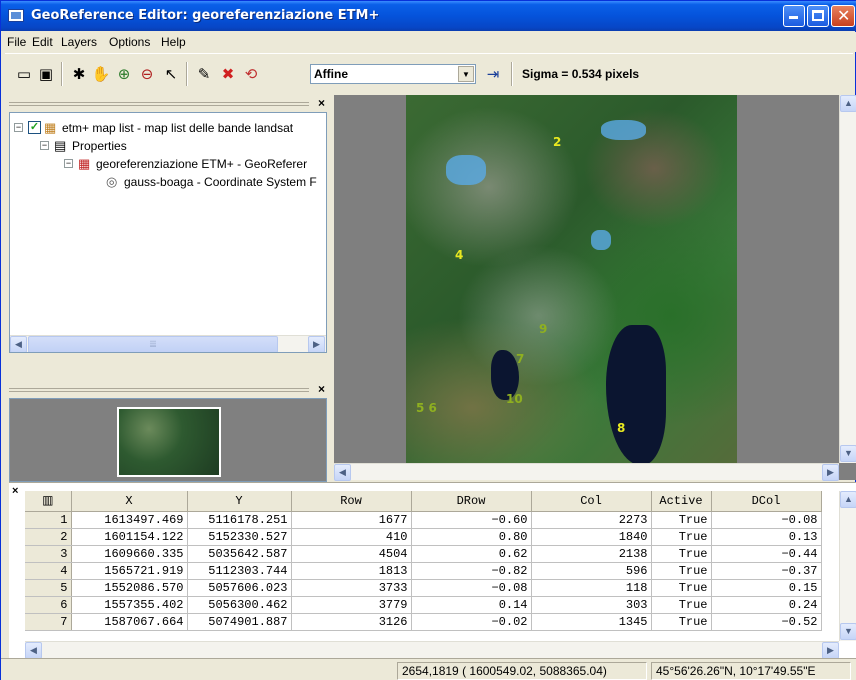 This screenshot has height=680, width=856. Describe the element at coordinates (591, 588) in the screenshot. I see `cell-col: 118` at that location.